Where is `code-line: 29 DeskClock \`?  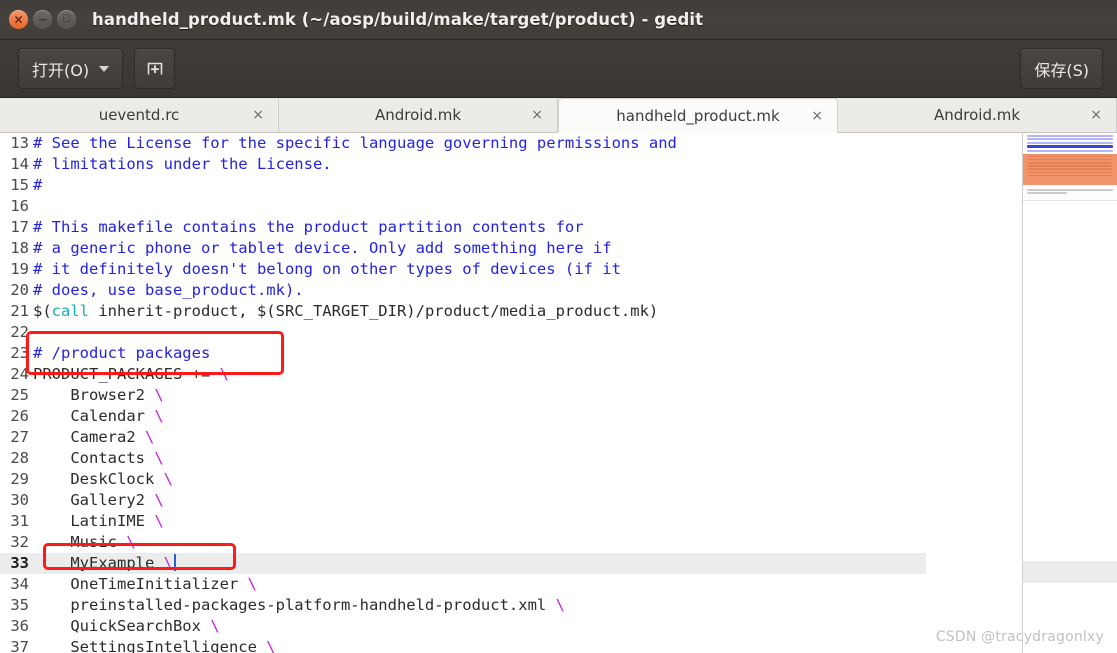
code-line: 29 DeskClock \ is located at coordinates (511, 479).